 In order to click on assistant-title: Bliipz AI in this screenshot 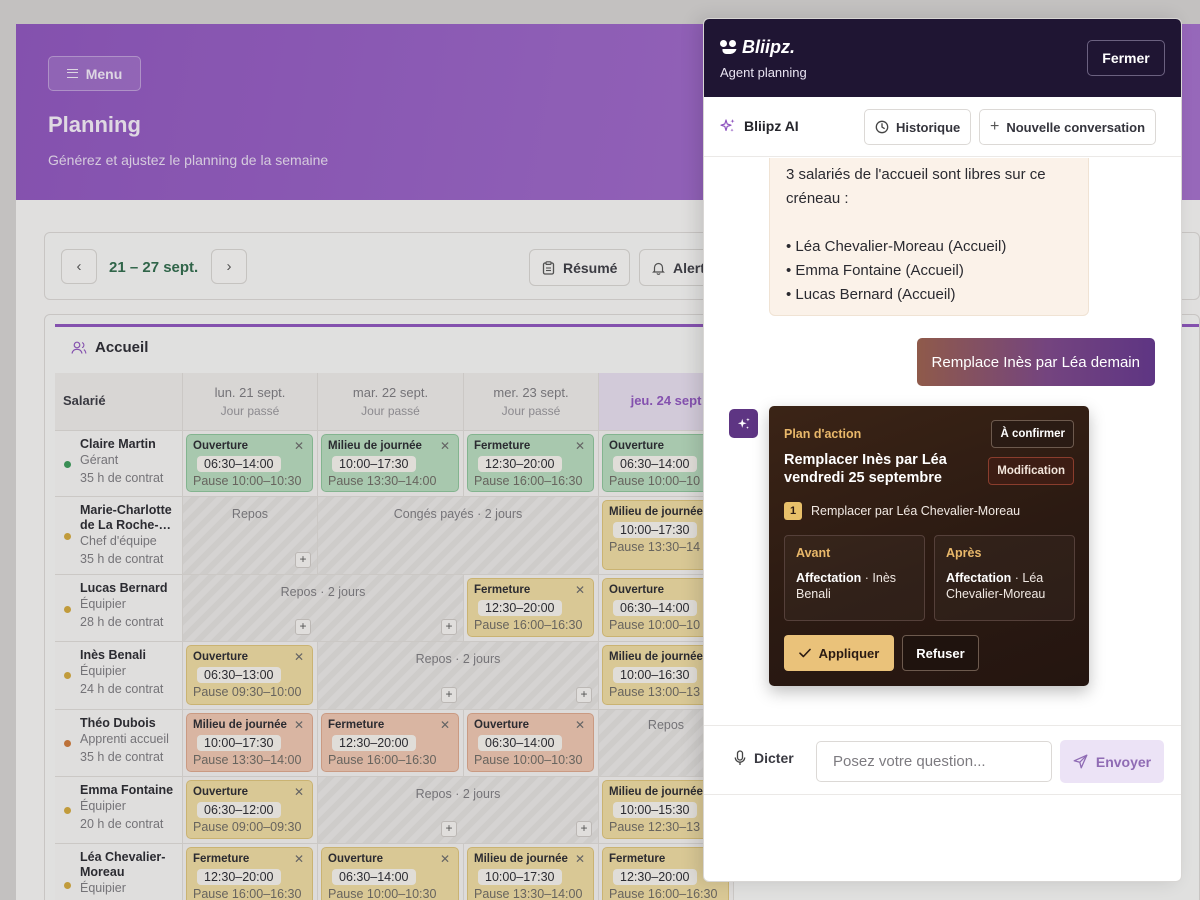, I will do `click(759, 126)`.